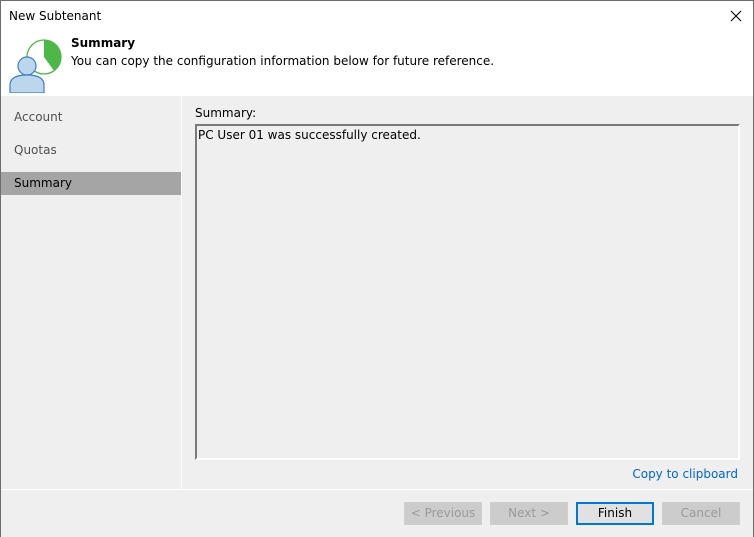  Describe the element at coordinates (701, 513) in the screenshot. I see `cancel-button: Cancel` at that location.